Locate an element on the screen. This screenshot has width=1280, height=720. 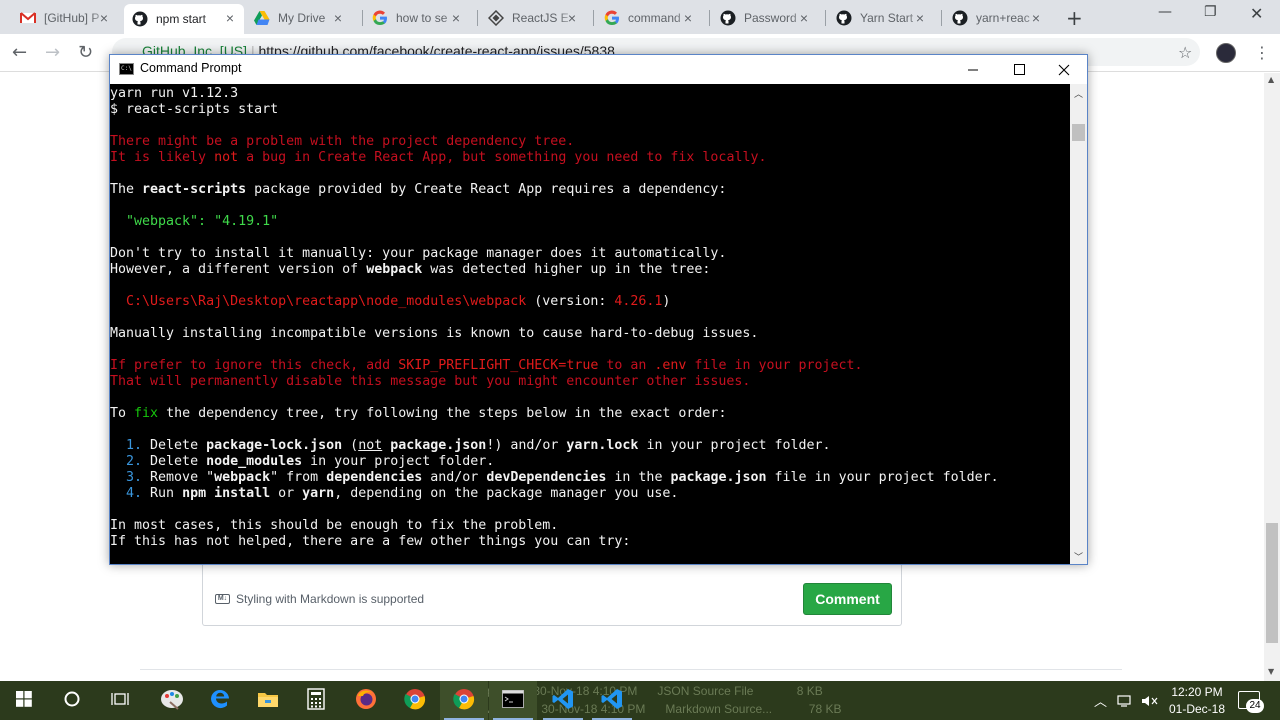
volume-mute-icon is located at coordinates (1150, 700).